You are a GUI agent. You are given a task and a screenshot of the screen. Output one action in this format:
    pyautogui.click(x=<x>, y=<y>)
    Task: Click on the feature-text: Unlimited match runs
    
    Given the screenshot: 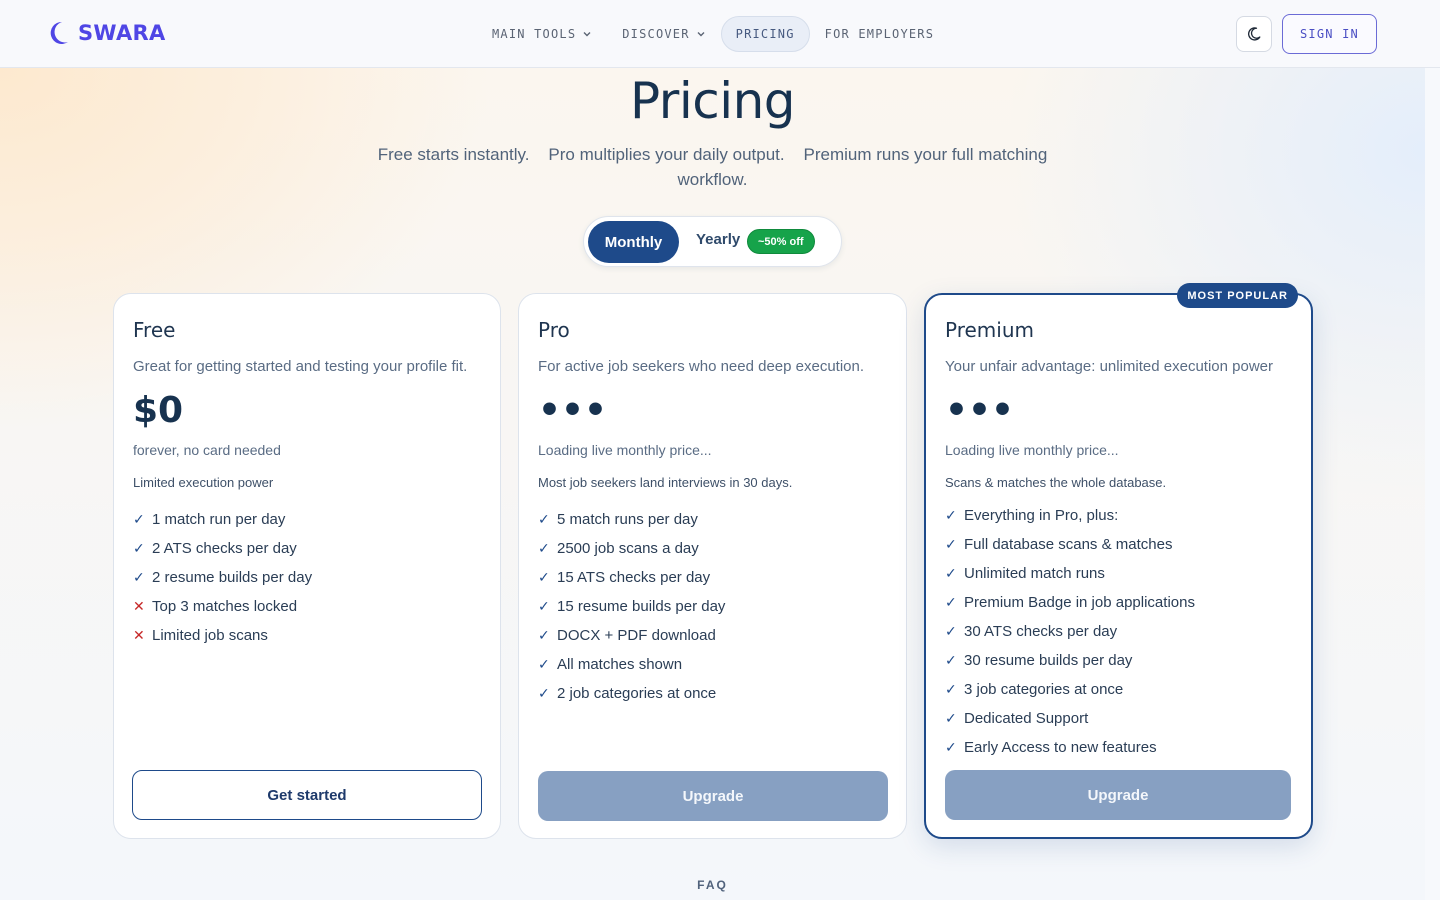 What is the action you would take?
    pyautogui.click(x=1034, y=573)
    